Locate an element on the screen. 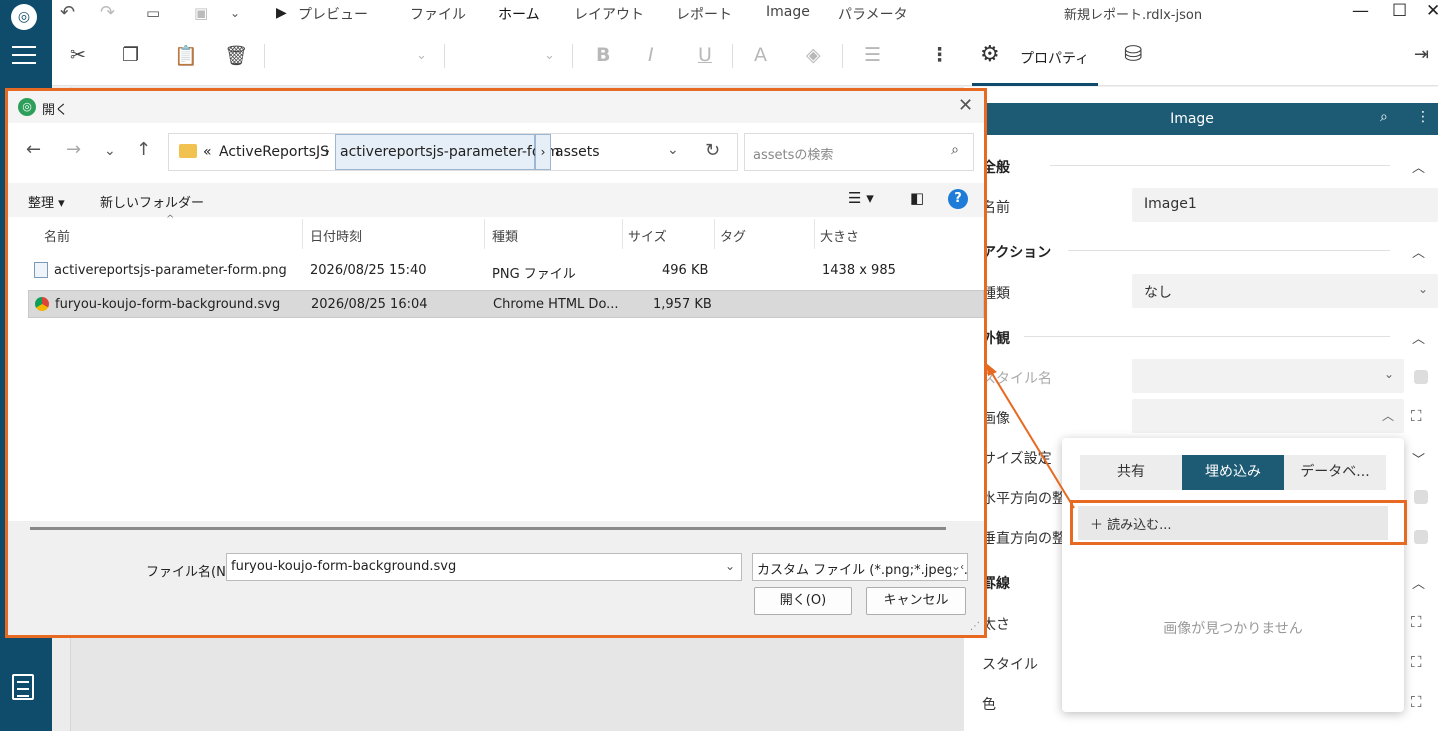  callout-arrow-line is located at coordinates (1032, 439).